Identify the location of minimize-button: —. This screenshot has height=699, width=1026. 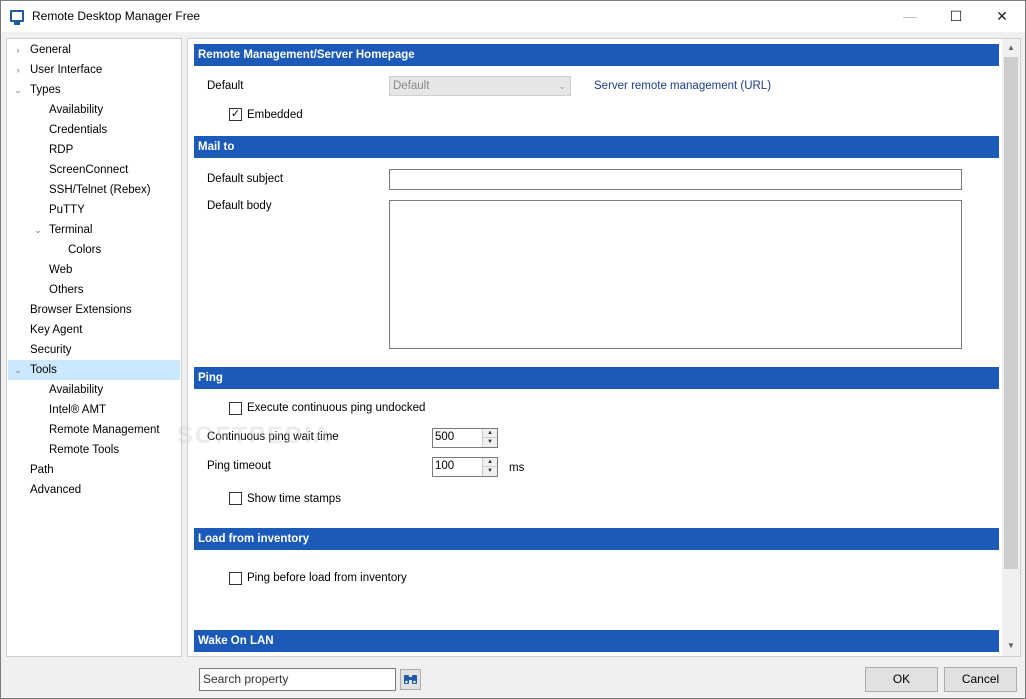
(910, 16).